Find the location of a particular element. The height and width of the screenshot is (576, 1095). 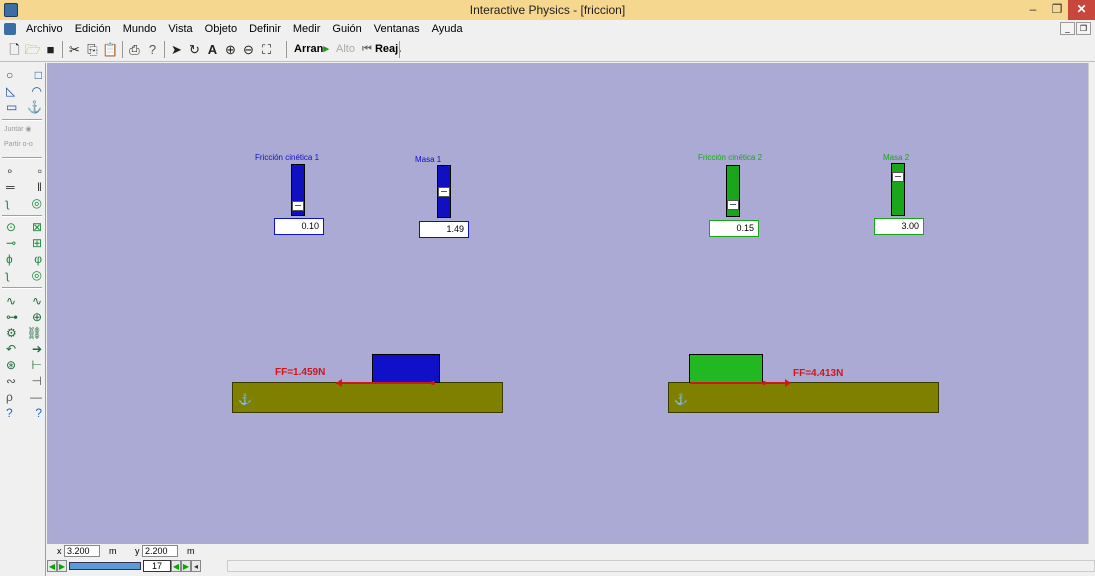

curved-body-tool-icon: ◠ is located at coordinates (37, 91).